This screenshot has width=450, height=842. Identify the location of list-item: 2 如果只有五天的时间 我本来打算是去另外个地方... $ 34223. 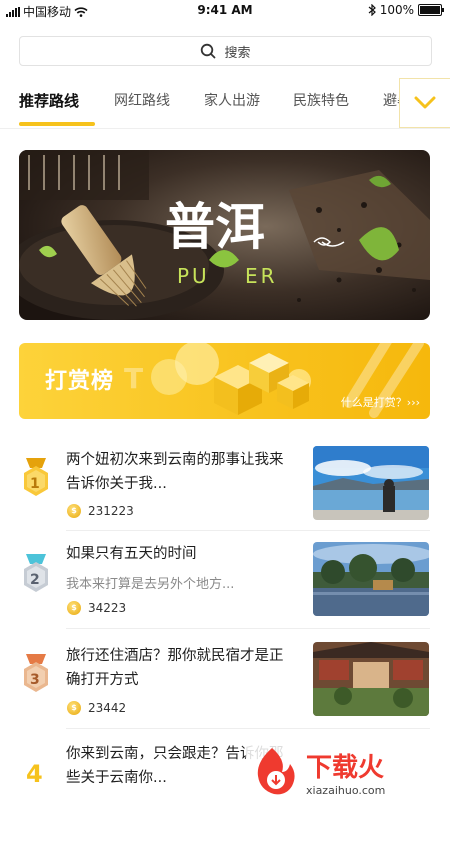
(225, 592).